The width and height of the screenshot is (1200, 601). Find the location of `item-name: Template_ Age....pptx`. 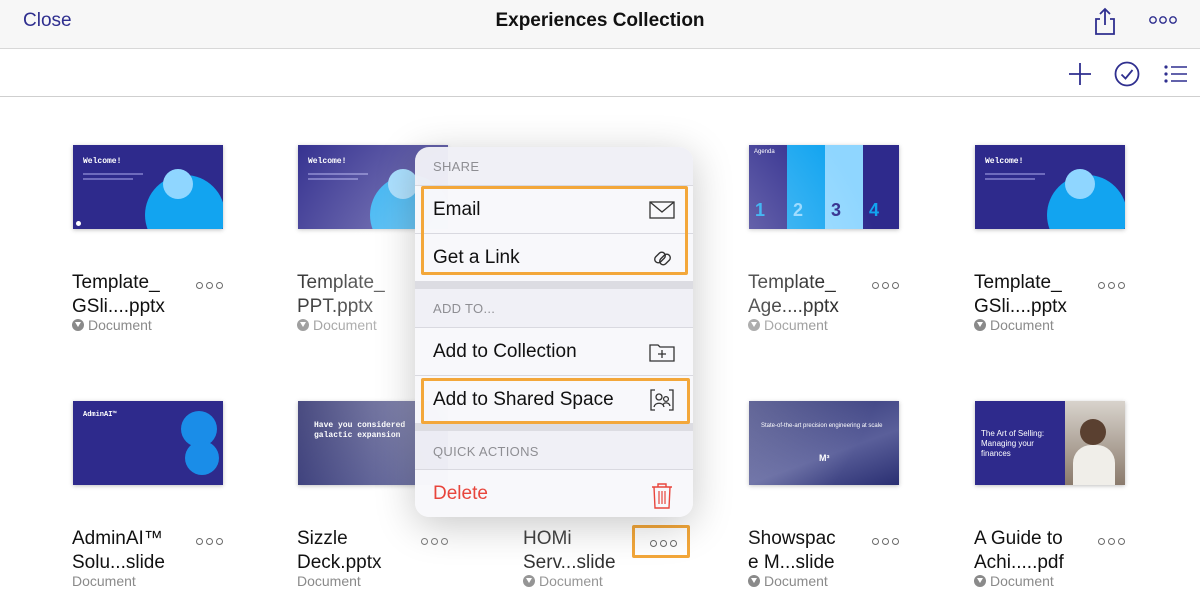

item-name: Template_ Age....pptx is located at coordinates (793, 294).